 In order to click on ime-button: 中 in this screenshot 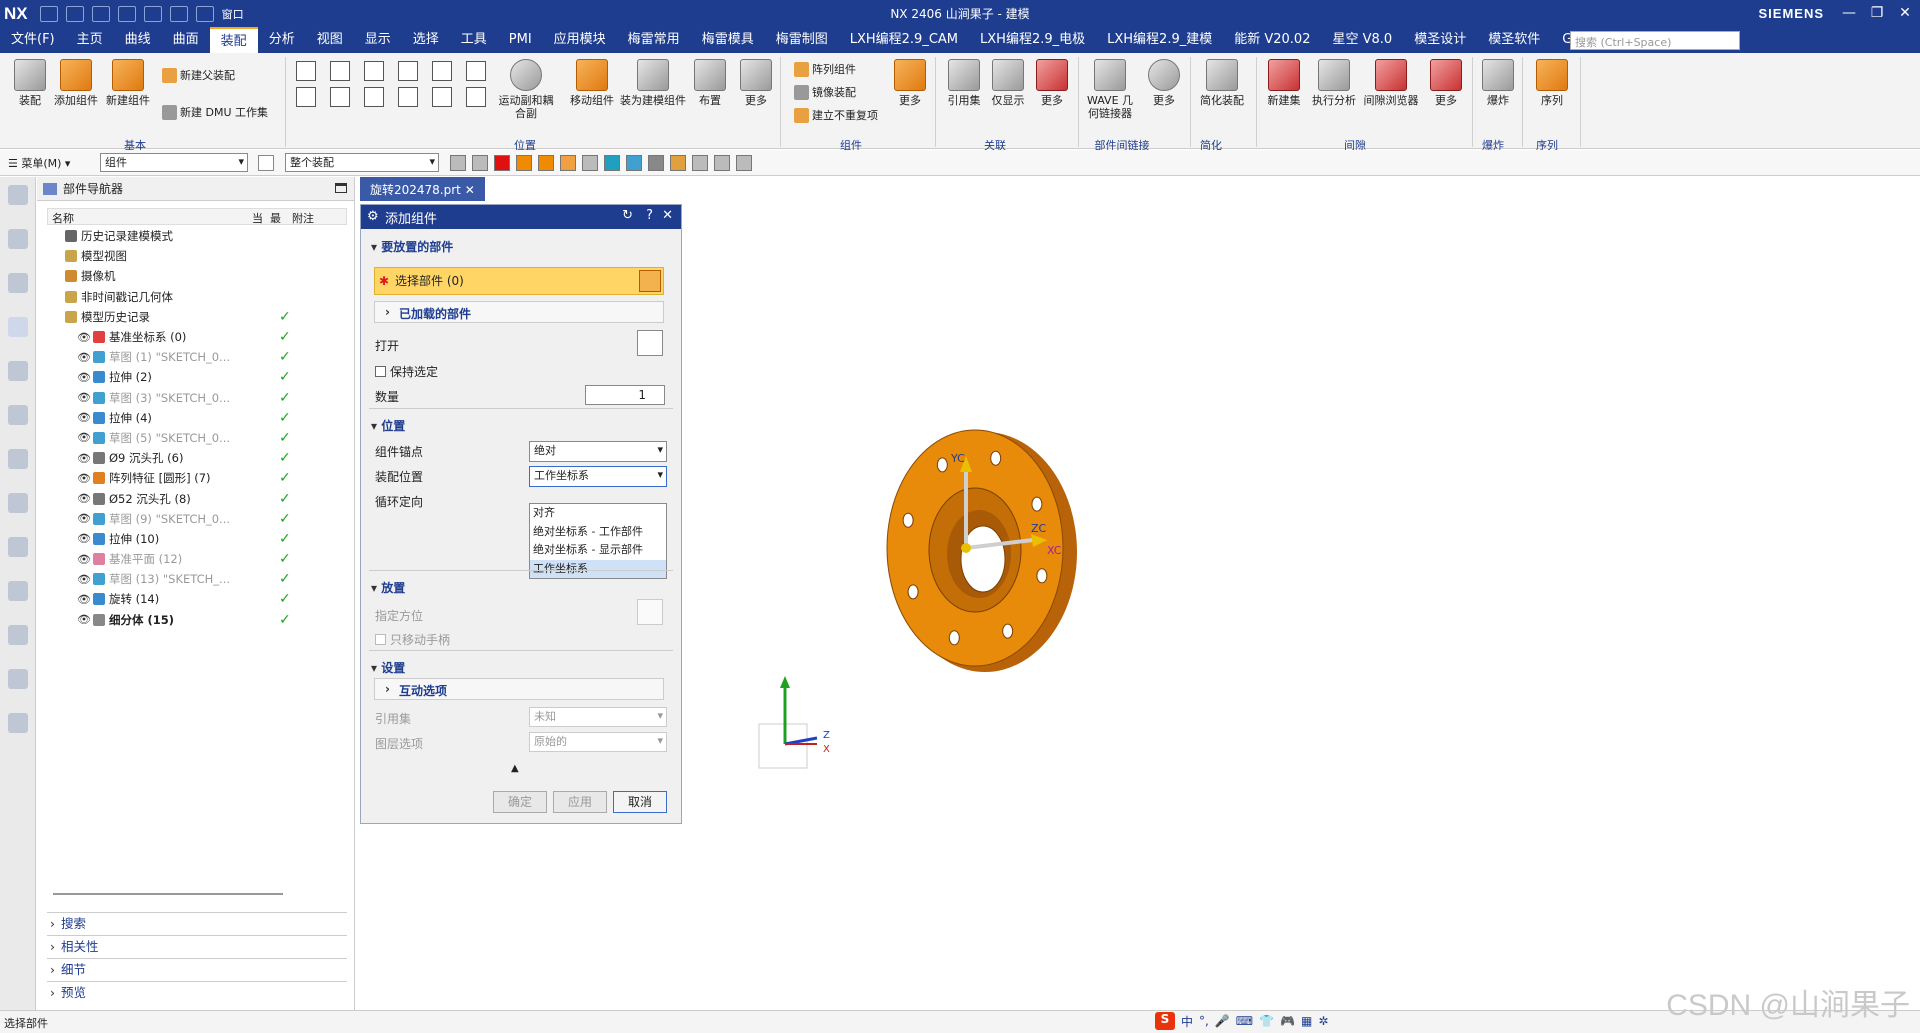, I will do `click(1187, 1021)`.